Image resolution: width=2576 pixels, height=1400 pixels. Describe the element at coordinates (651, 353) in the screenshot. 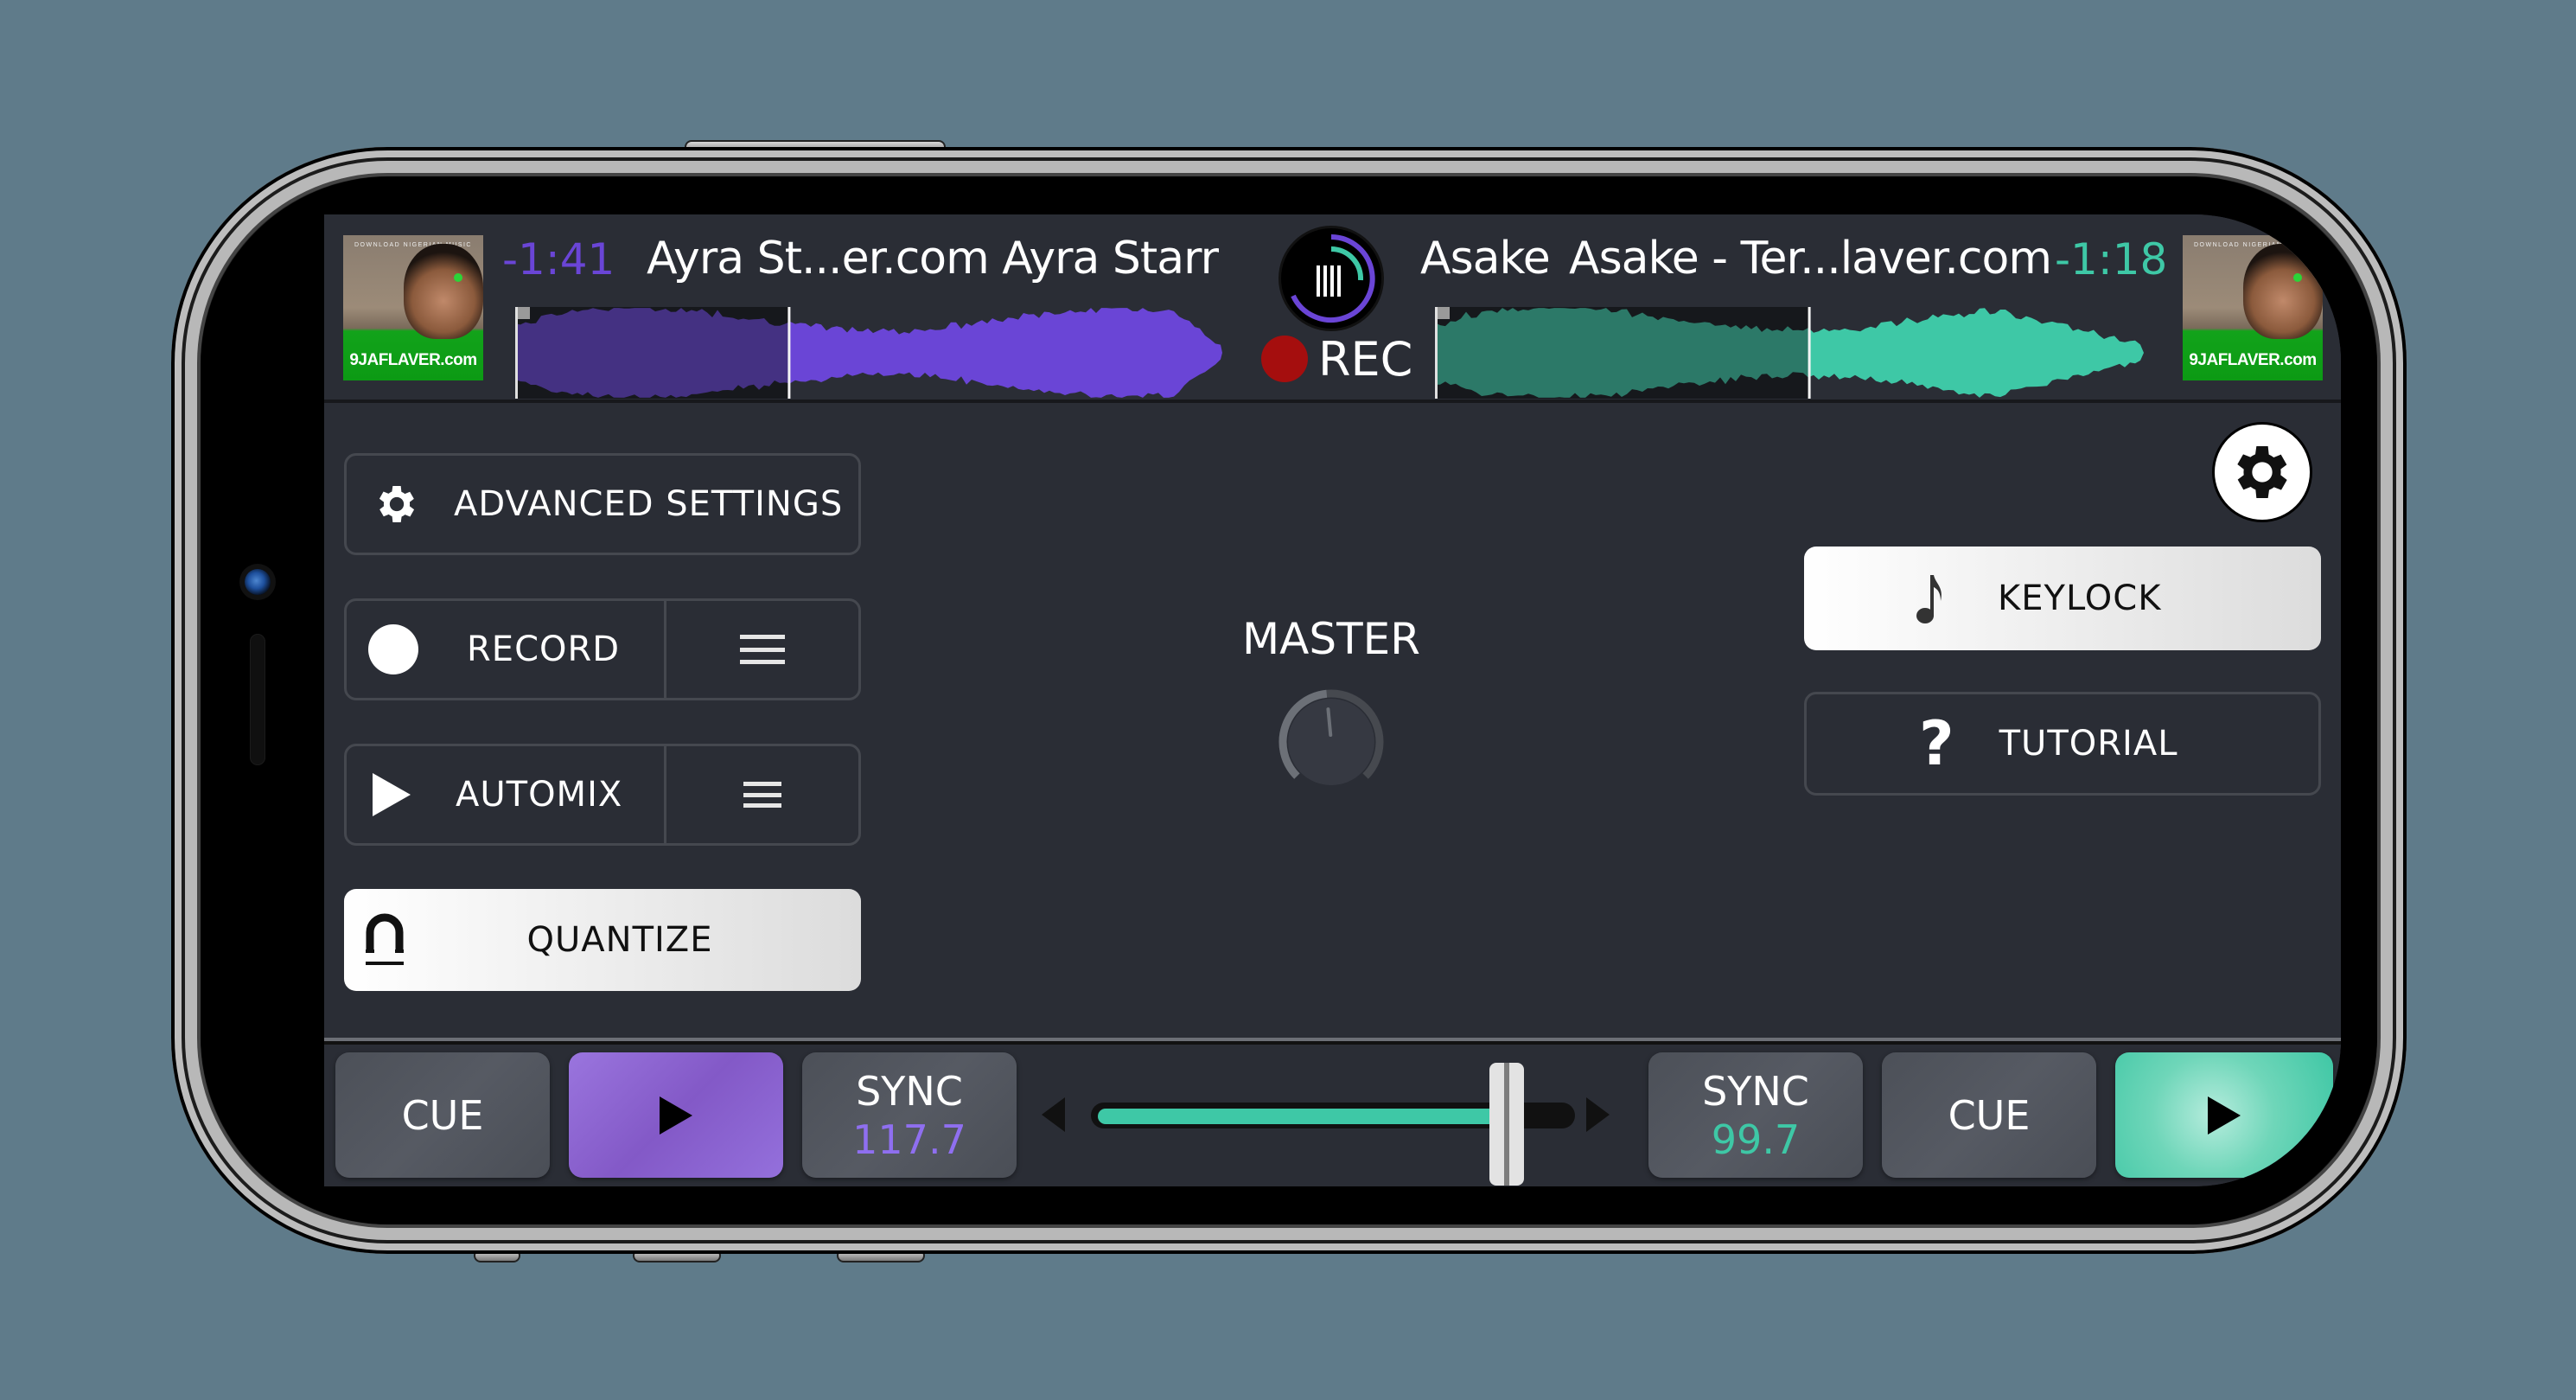

I see `deck-a-played-overlay` at that location.